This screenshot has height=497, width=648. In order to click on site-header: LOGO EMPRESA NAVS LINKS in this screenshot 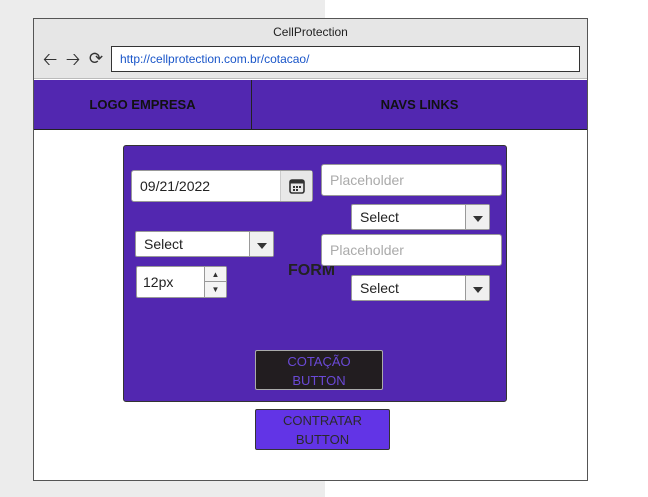, I will do `click(310, 105)`.